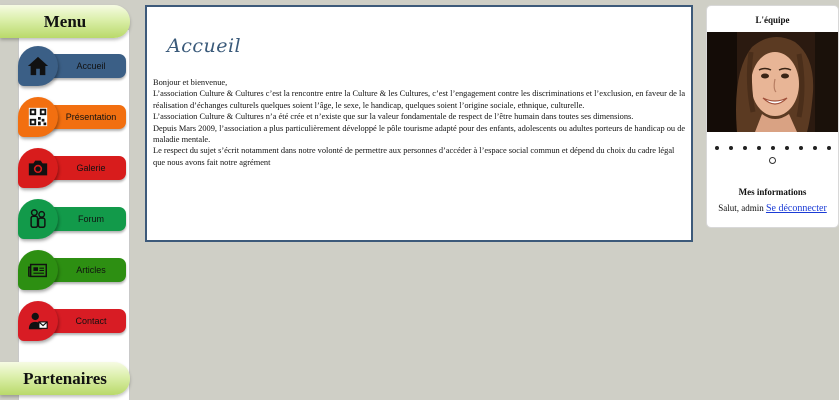 This screenshot has width=839, height=400. I want to click on nav-item-articles: Articles, so click(74, 275).